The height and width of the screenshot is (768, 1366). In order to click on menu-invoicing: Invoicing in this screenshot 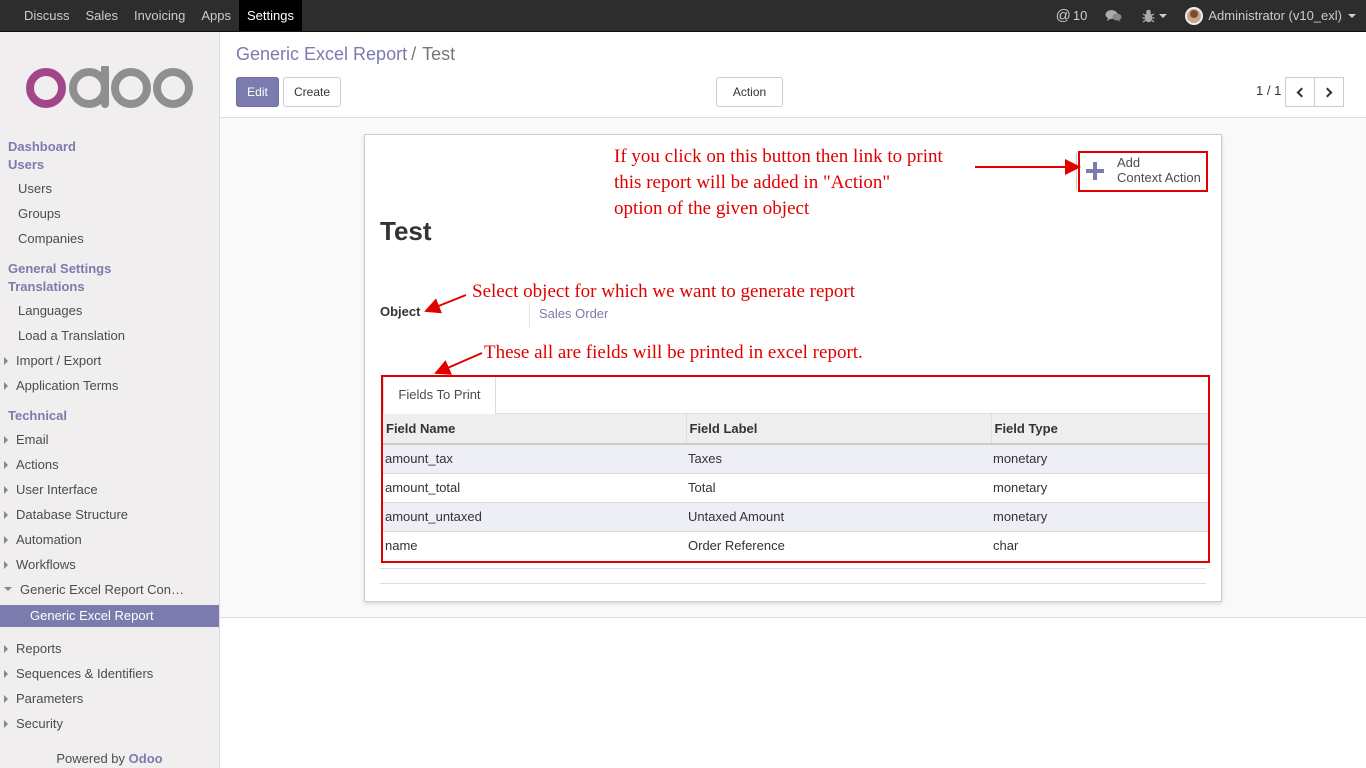, I will do `click(159, 15)`.